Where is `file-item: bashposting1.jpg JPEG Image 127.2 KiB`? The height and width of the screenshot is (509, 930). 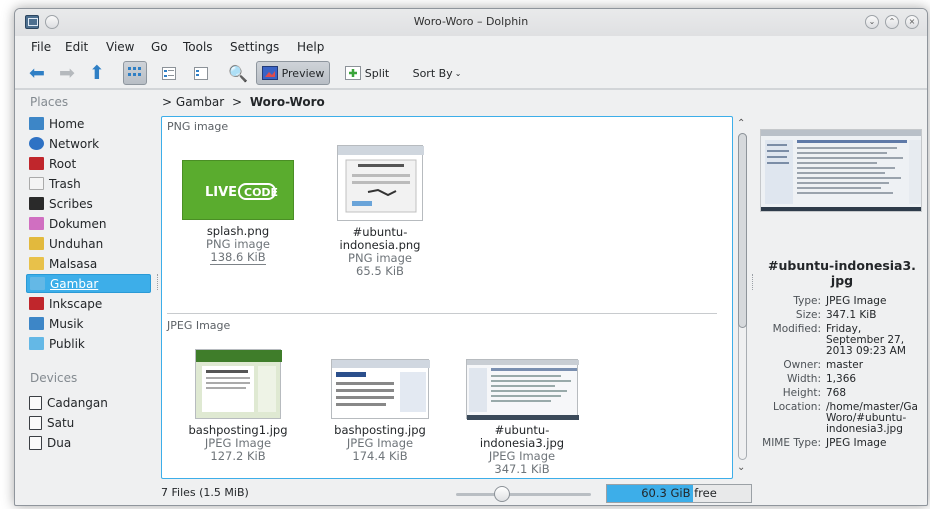
file-item: bashposting1.jpg JPEG Image 127.2 KiB is located at coordinates (238, 406).